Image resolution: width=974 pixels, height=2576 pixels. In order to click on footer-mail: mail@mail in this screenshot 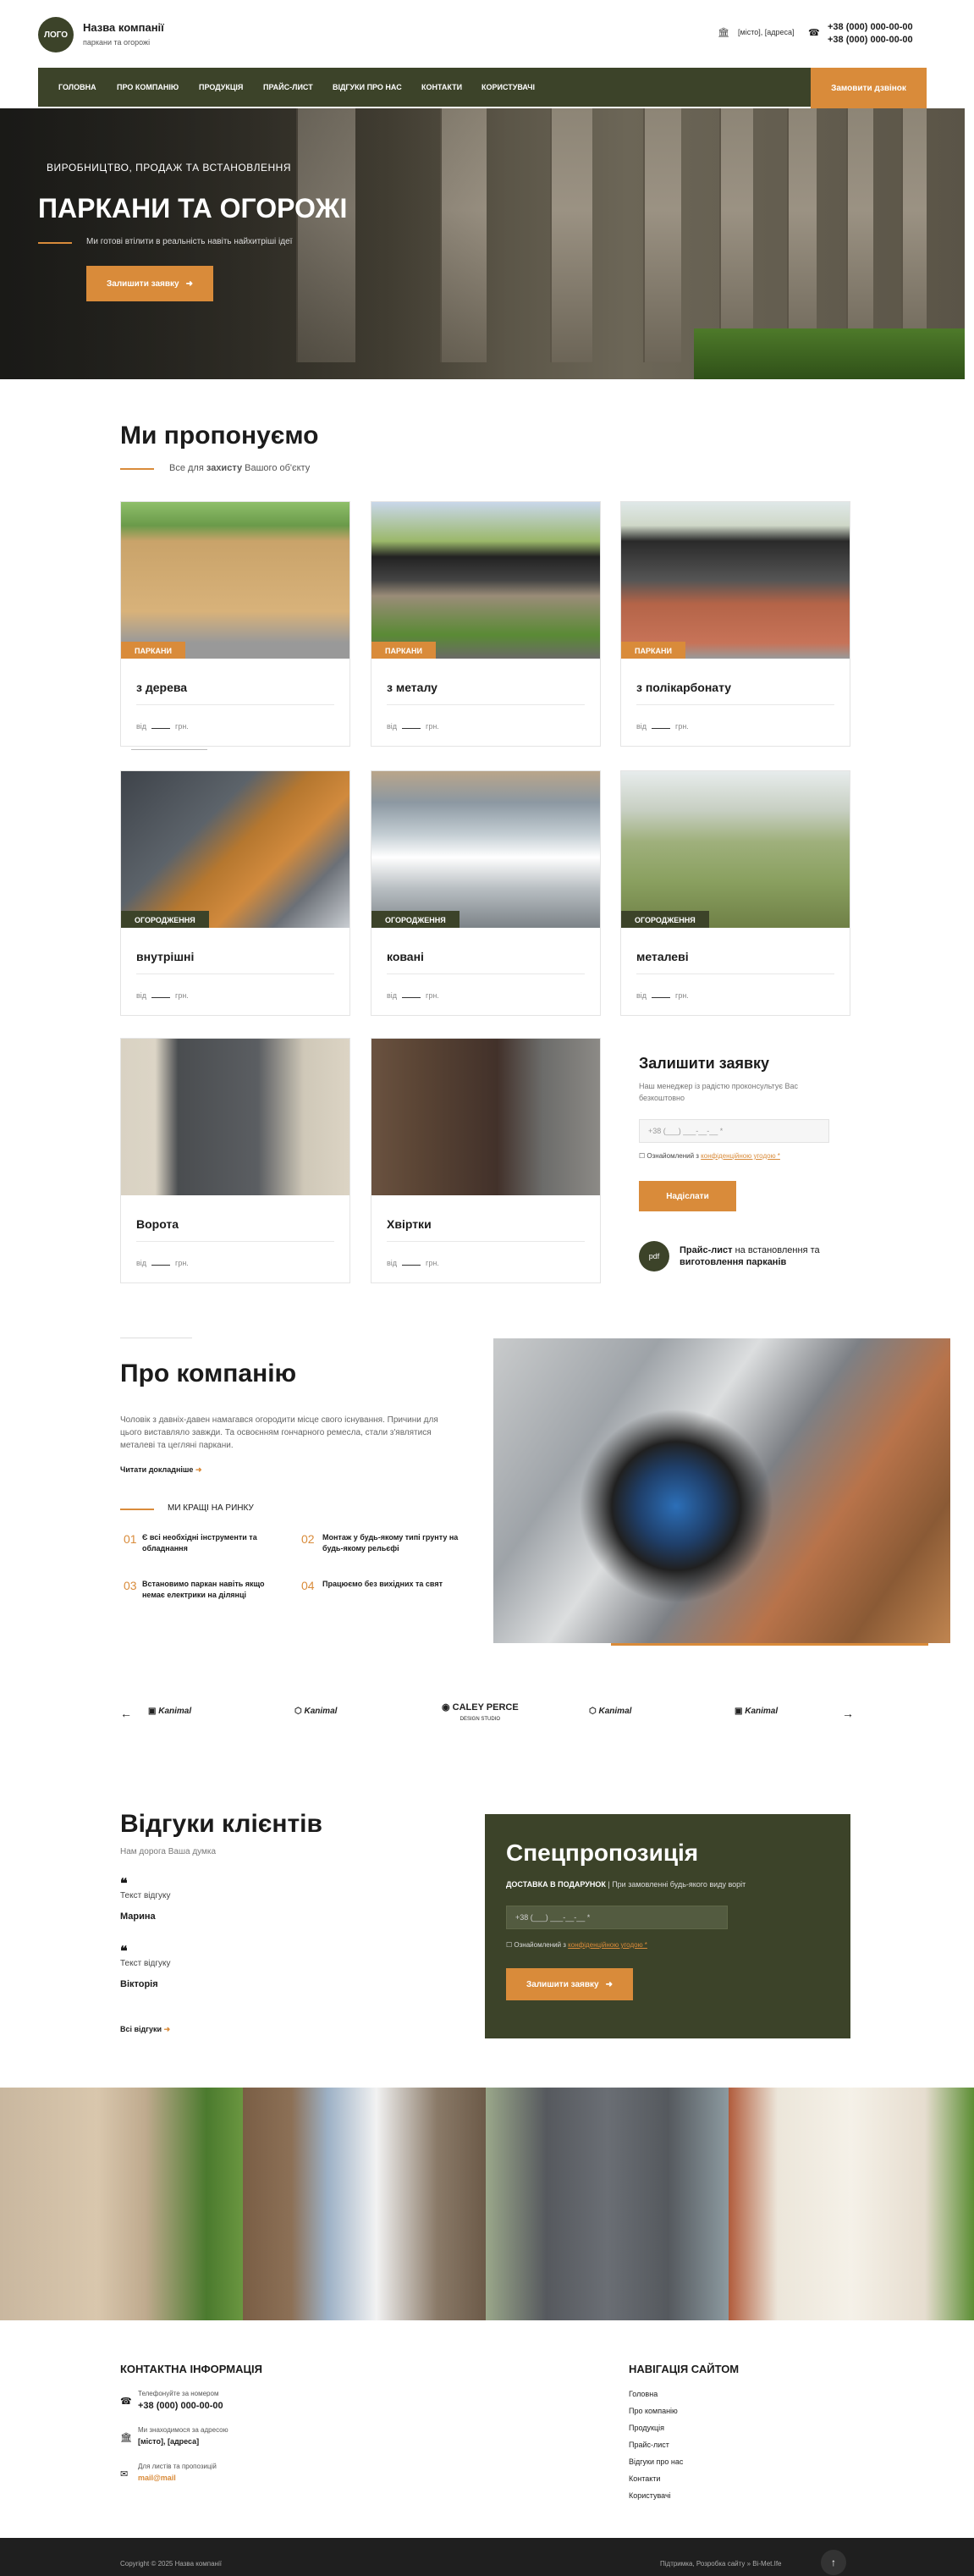, I will do `click(157, 2478)`.